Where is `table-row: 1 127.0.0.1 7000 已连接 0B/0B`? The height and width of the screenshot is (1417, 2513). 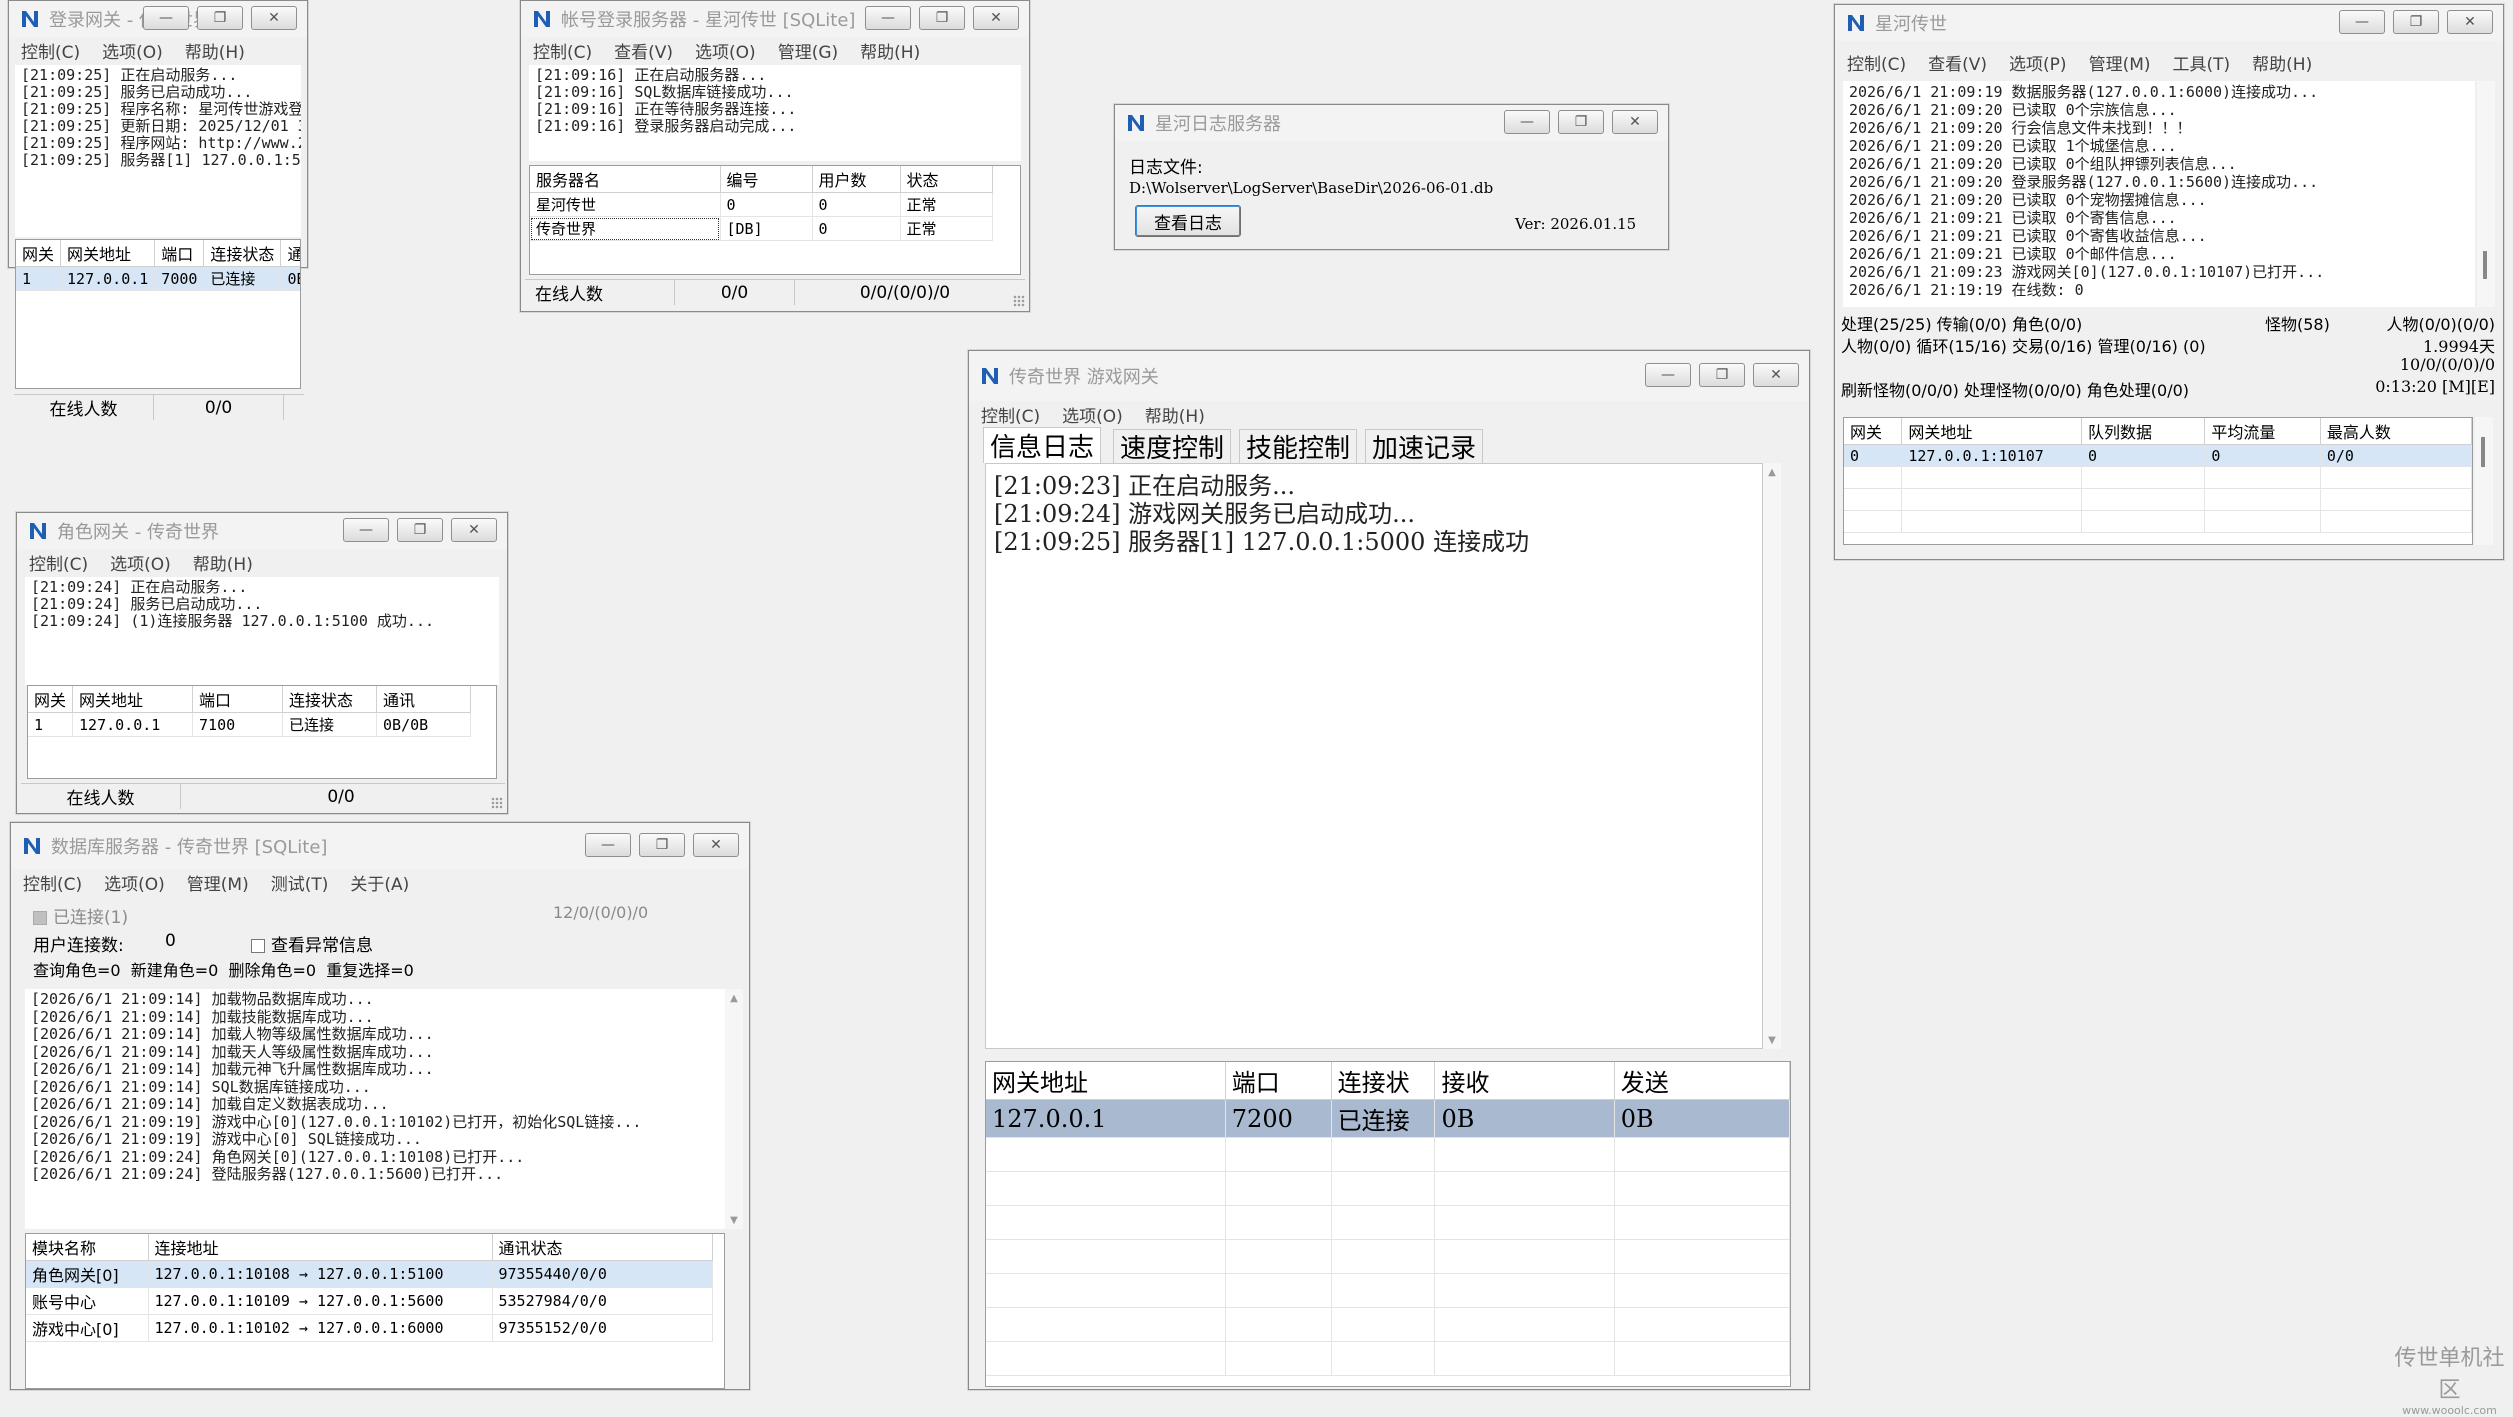
table-row: 1 127.0.0.1 7000 已连接 0B/0B is located at coordinates (158, 278).